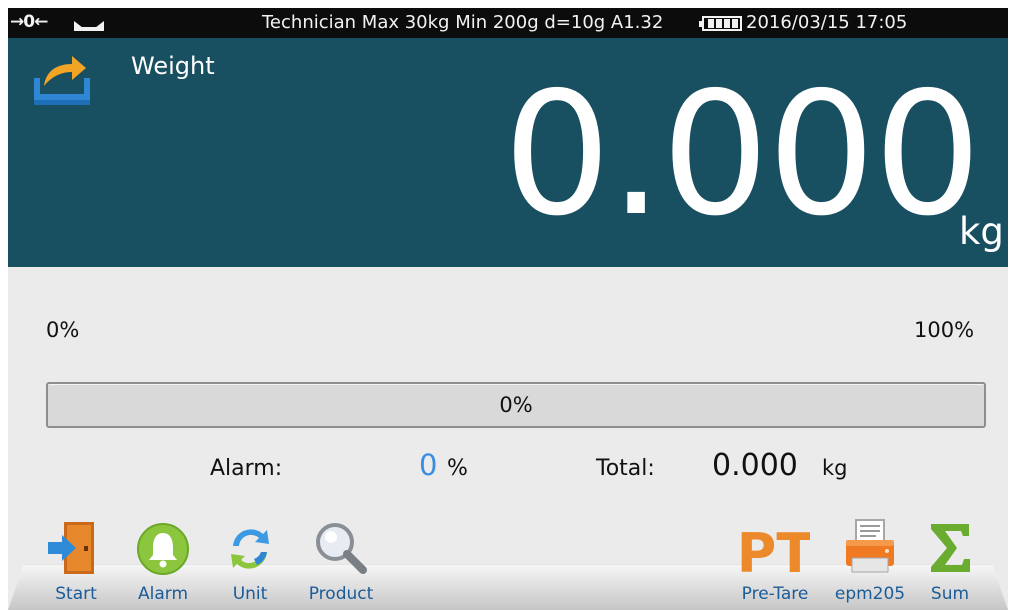 The width and height of the screenshot is (1013, 610). What do you see at coordinates (457, 468) in the screenshot?
I see `alarm-unit: %` at bounding box center [457, 468].